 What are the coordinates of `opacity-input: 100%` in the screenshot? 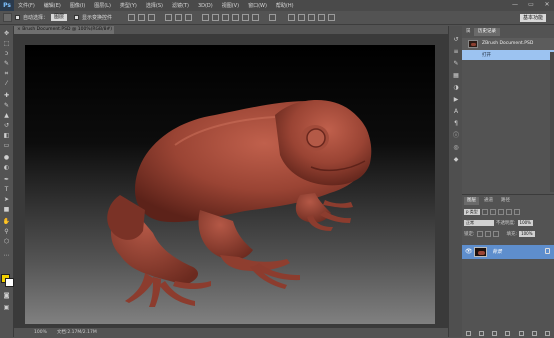 It's located at (525, 223).